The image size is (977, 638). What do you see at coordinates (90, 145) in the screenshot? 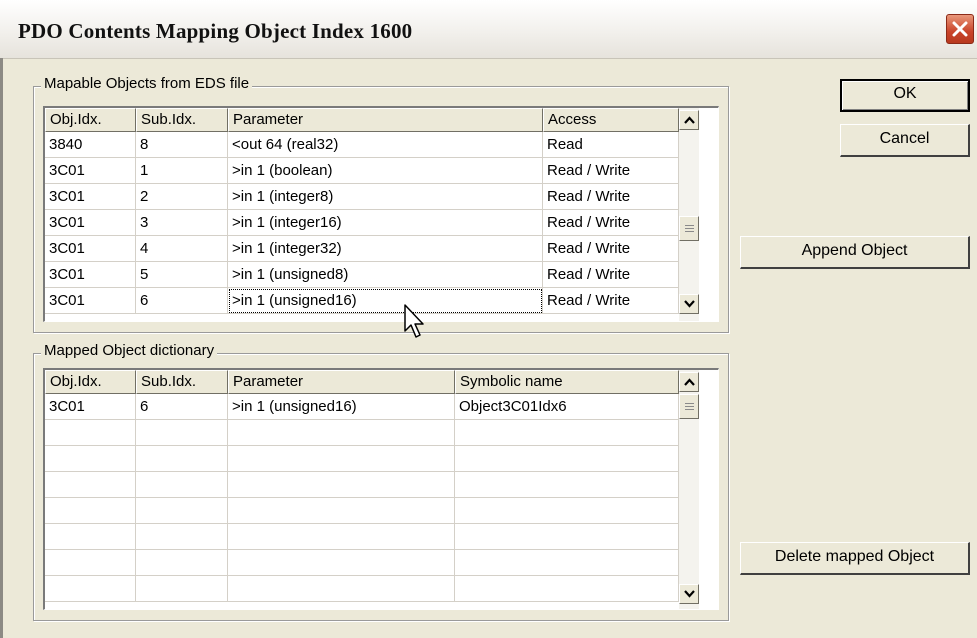
I see `cell-obj-idx: 3840` at bounding box center [90, 145].